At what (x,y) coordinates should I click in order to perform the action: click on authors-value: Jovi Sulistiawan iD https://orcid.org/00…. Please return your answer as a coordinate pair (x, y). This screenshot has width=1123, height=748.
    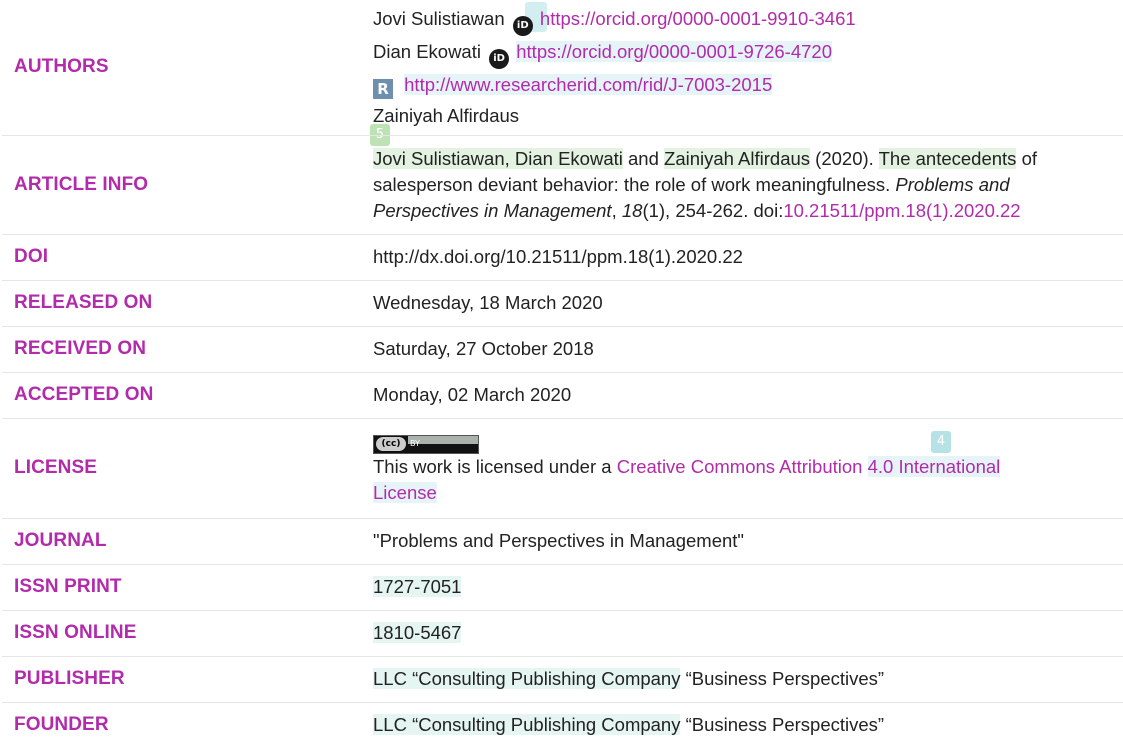
    Looking at the image, I should click on (748, 67).